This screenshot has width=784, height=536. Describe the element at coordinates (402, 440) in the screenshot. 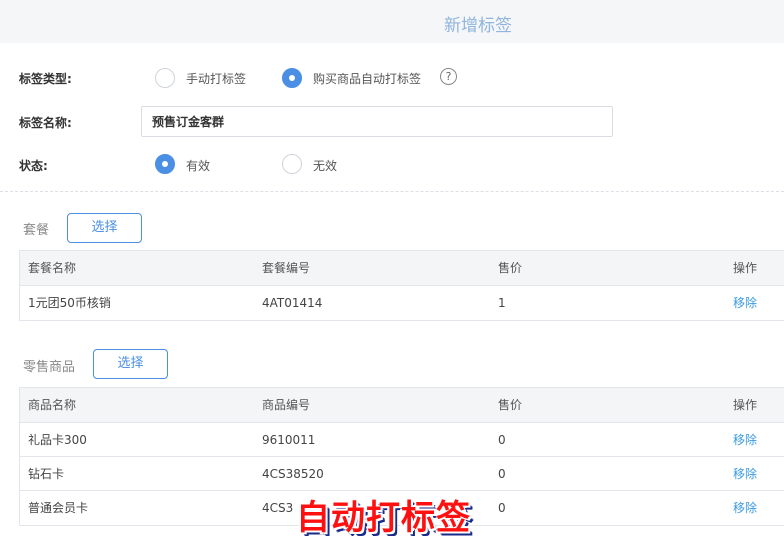

I see `table-row: 礼品卡300 9610011 0 移除` at that location.